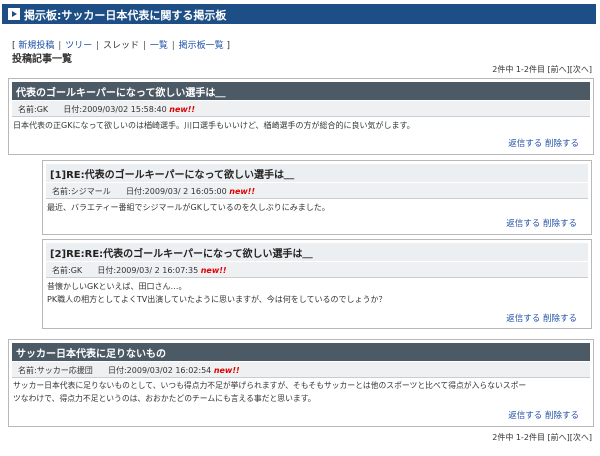 The height and width of the screenshot is (456, 600). What do you see at coordinates (159, 46) in the screenshot?
I see `menu-list-link: 一覧` at bounding box center [159, 46].